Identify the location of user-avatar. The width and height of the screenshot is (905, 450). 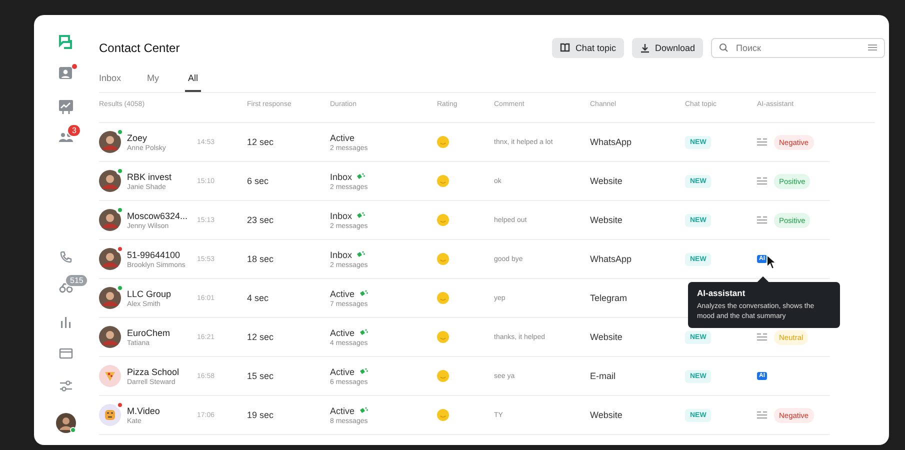
(66, 422).